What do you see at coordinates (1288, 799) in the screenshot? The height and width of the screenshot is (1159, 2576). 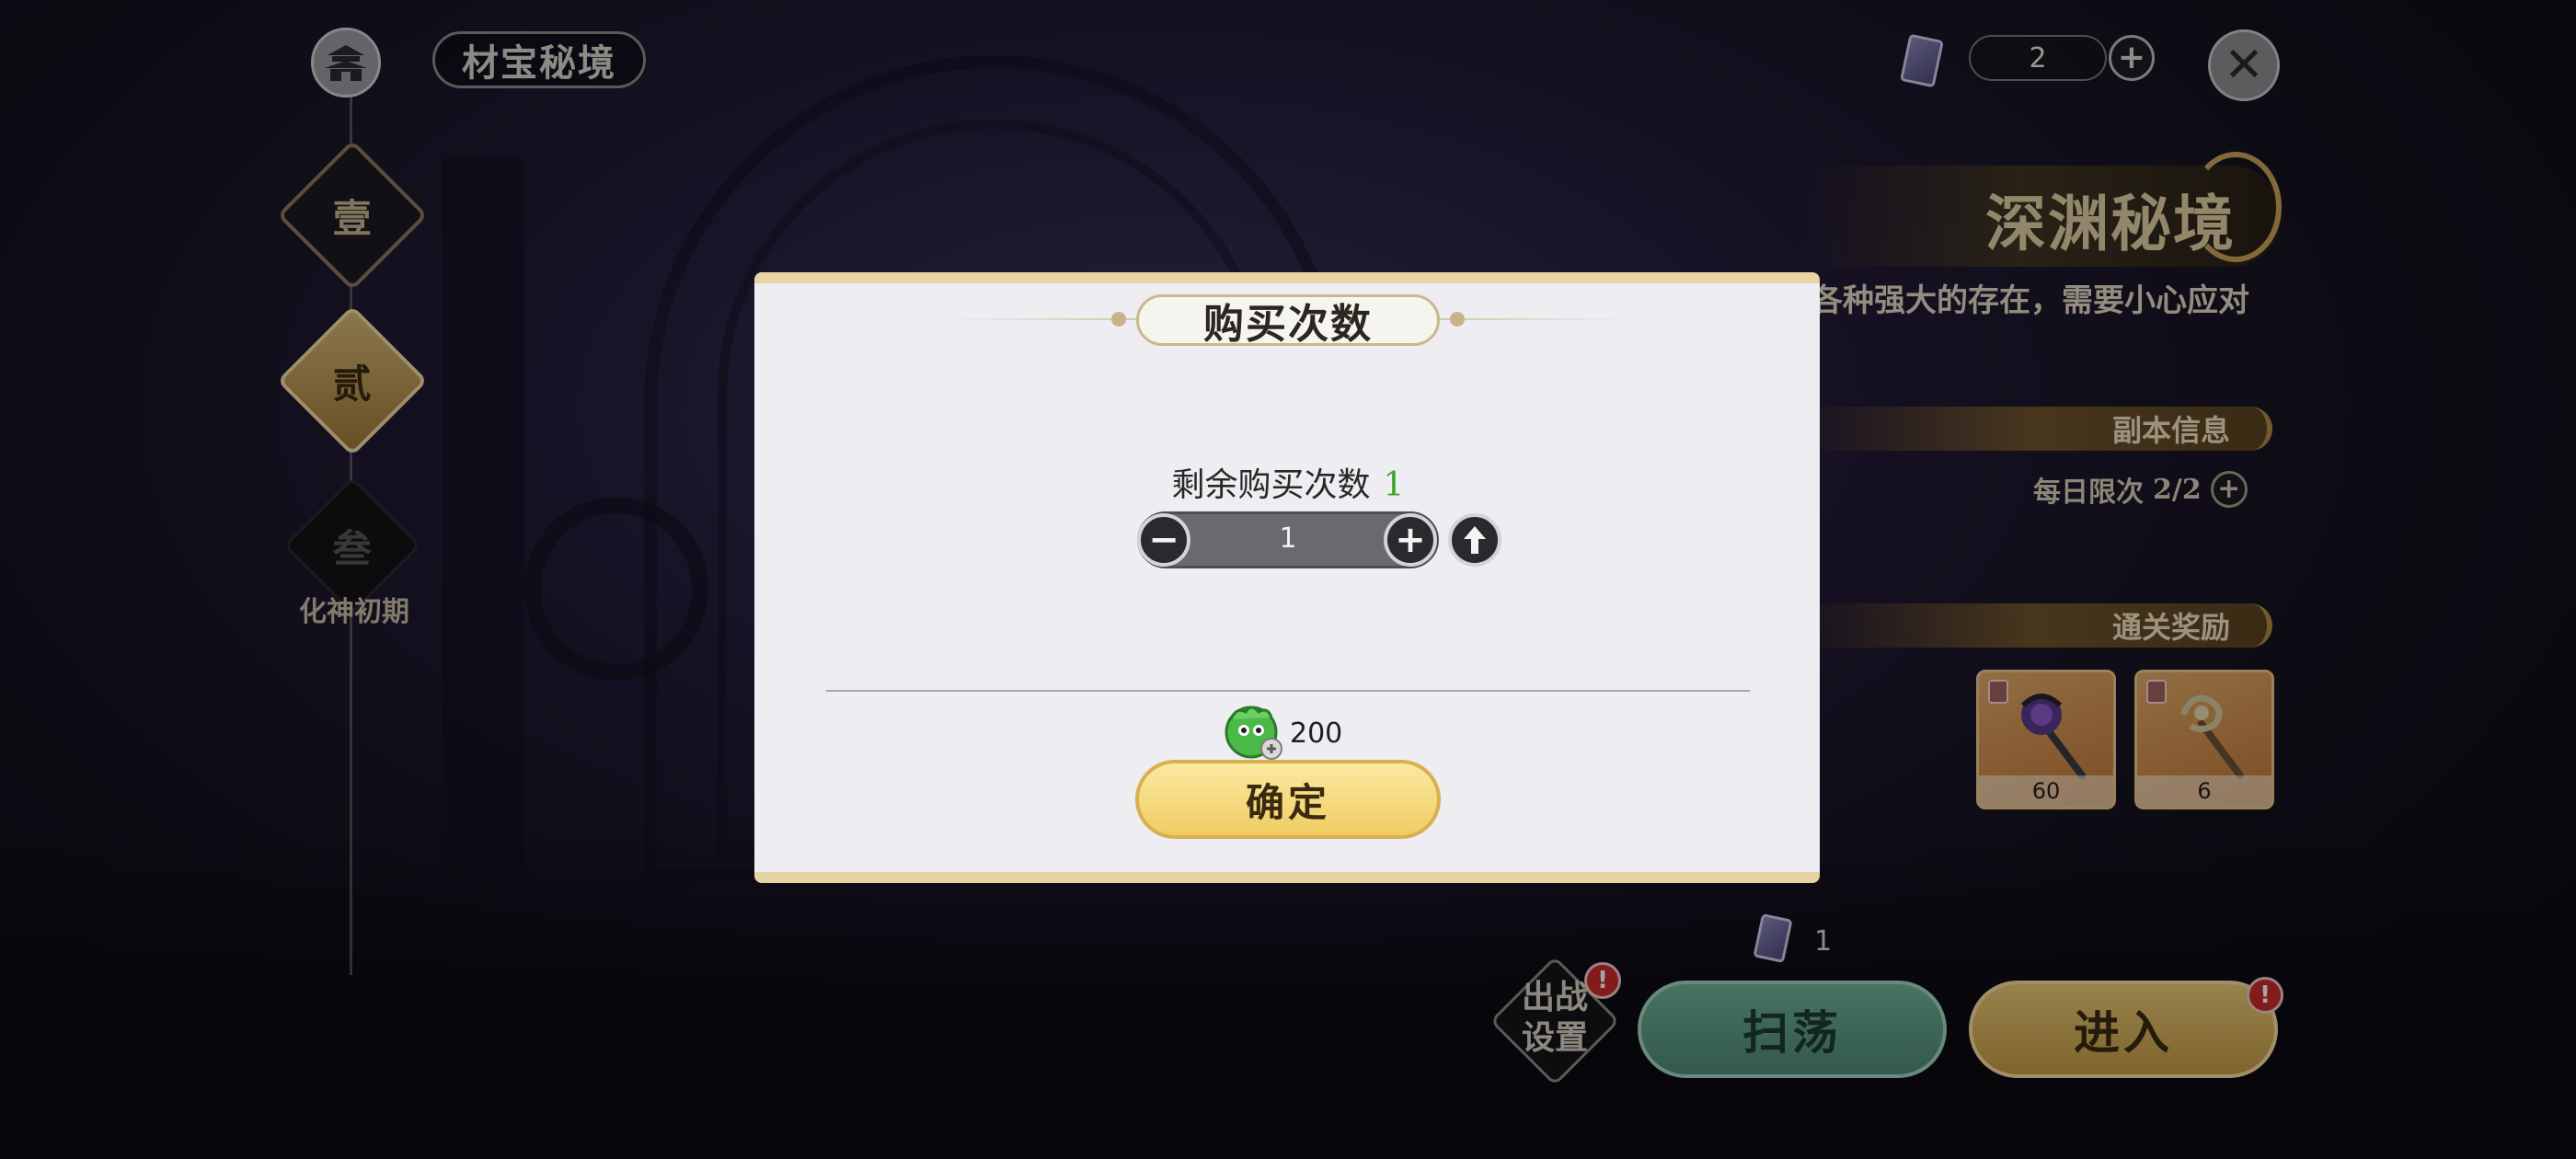 I see `confirm-button: 确定` at bounding box center [1288, 799].